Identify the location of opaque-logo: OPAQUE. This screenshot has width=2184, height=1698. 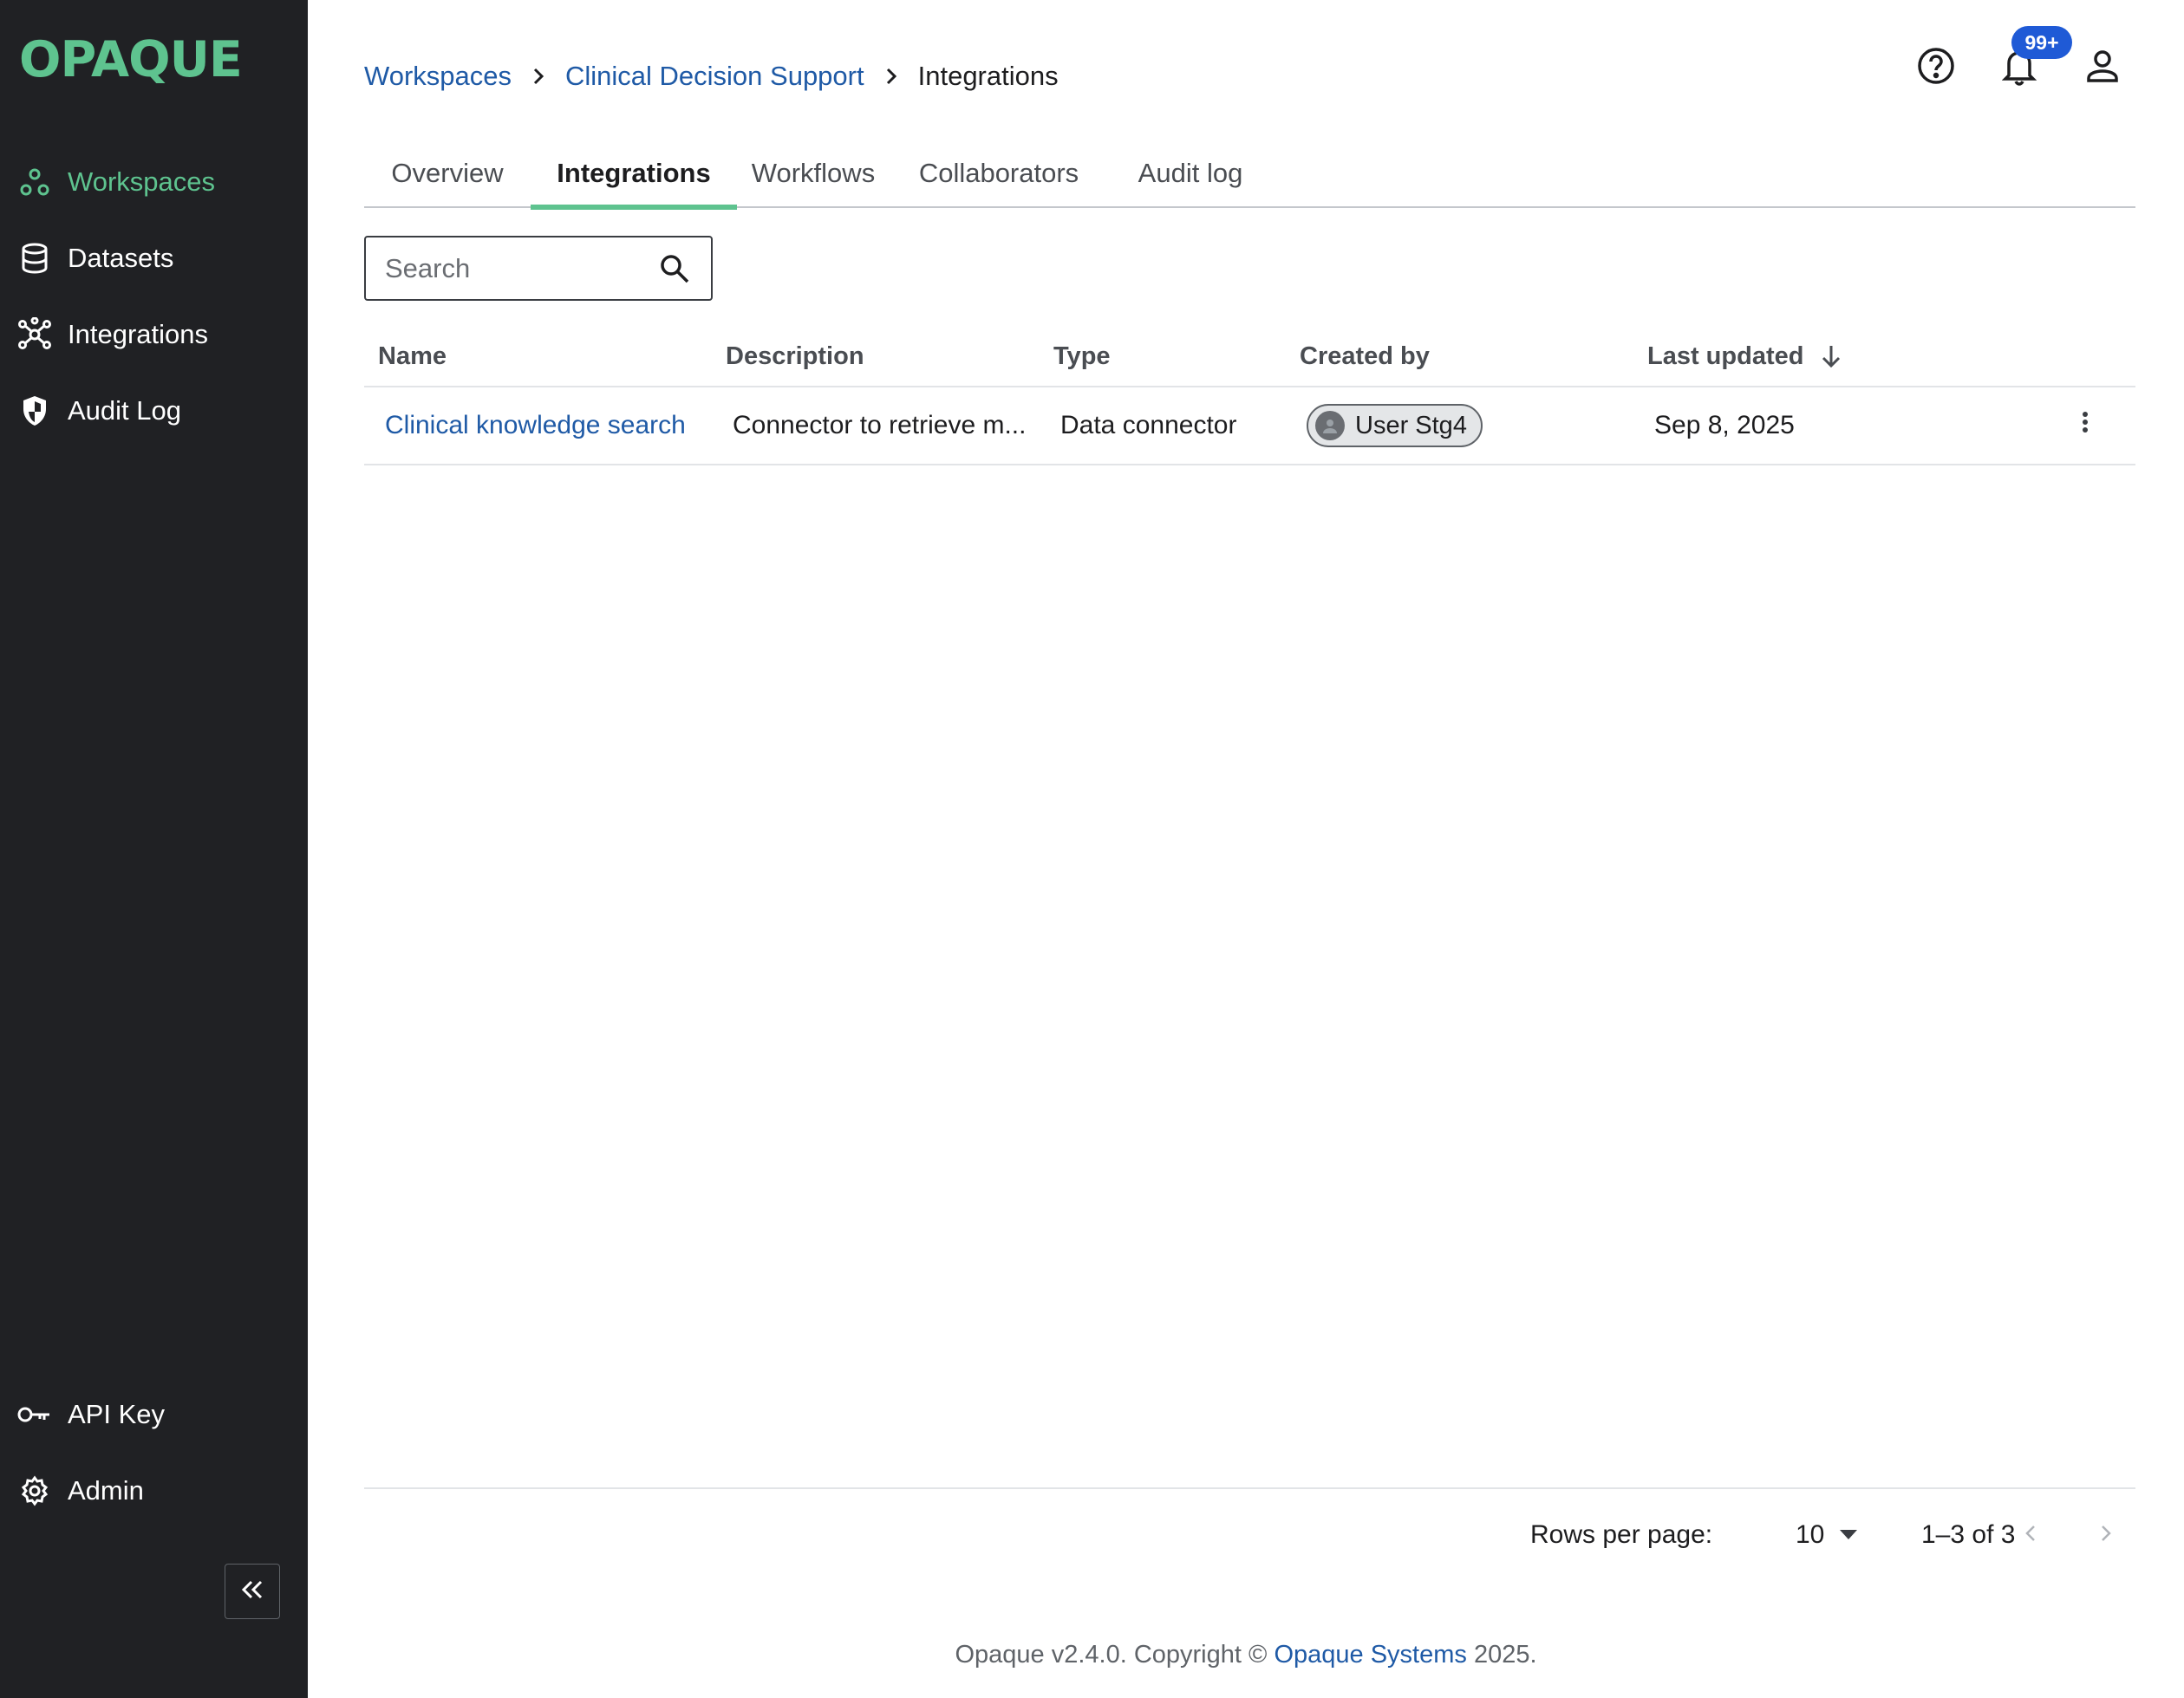
(131, 59).